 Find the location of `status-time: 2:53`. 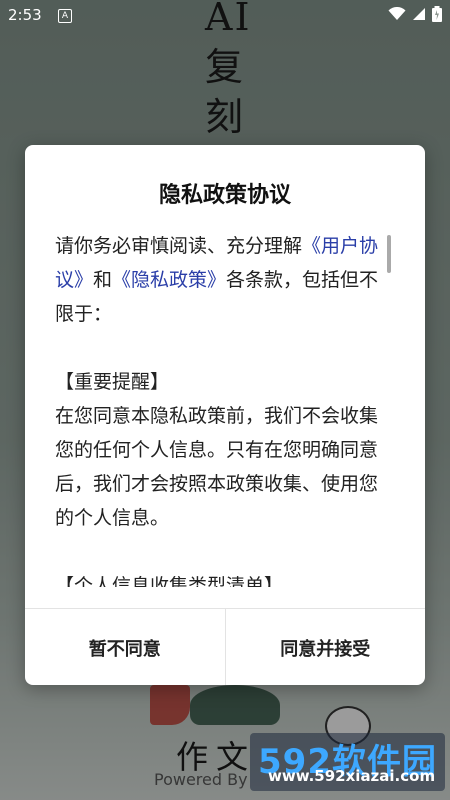

status-time: 2:53 is located at coordinates (25, 15).